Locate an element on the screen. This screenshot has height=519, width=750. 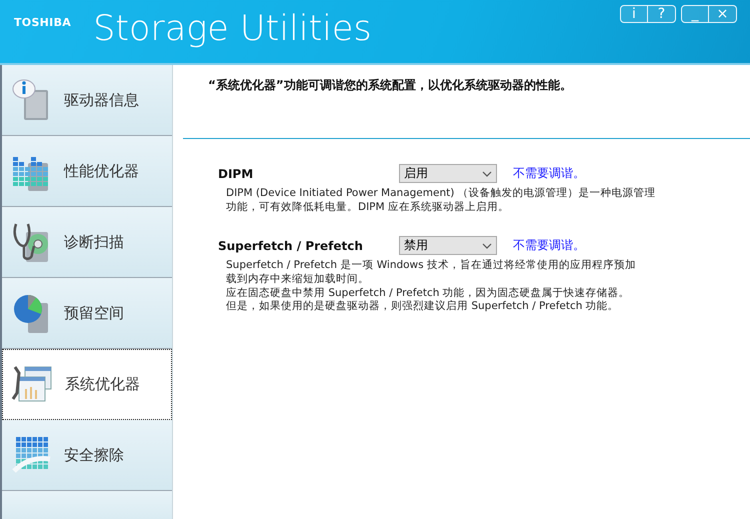
sidebar-item: 预留空间 is located at coordinates (87, 313).